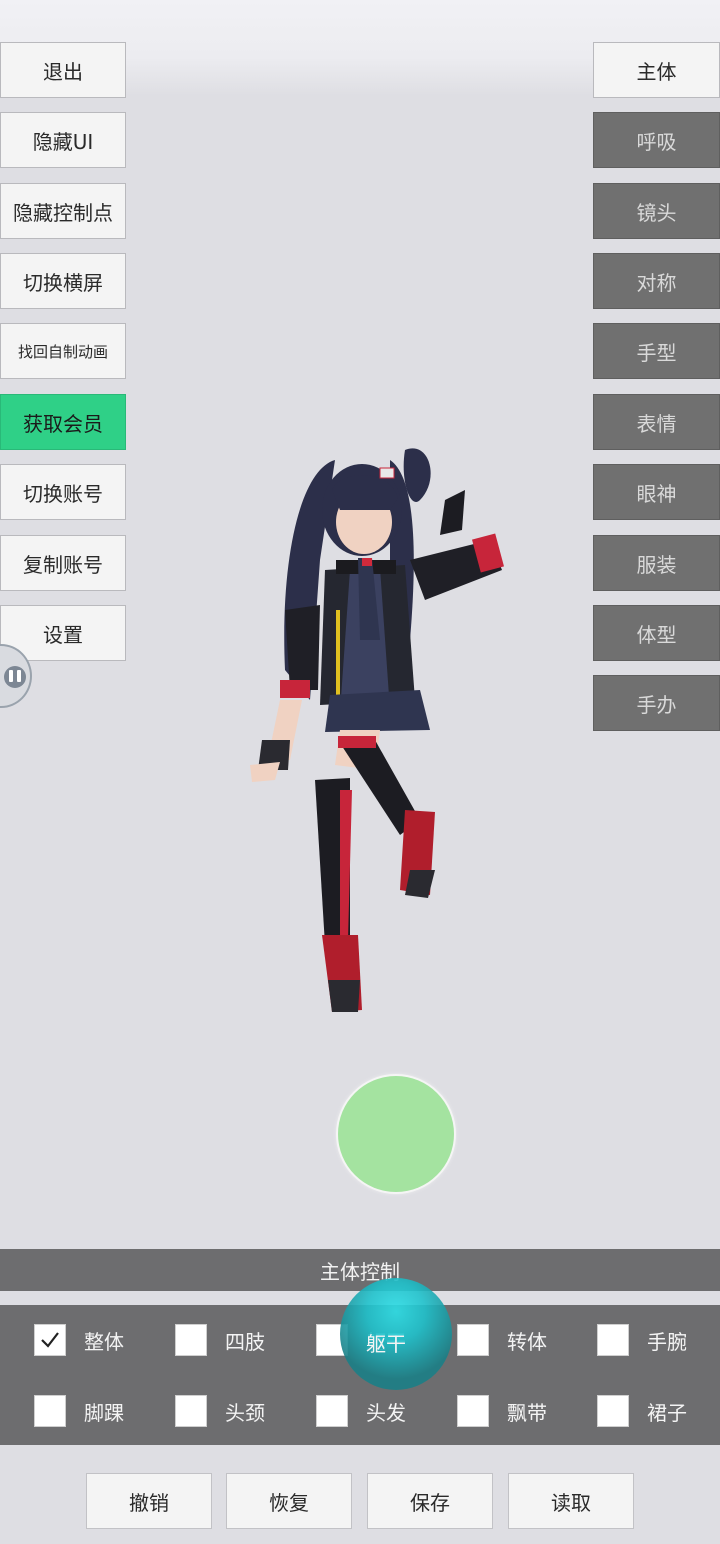 This screenshot has height=1544, width=720. Describe the element at coordinates (571, 1501) in the screenshot. I see `load-button: 读取` at that location.